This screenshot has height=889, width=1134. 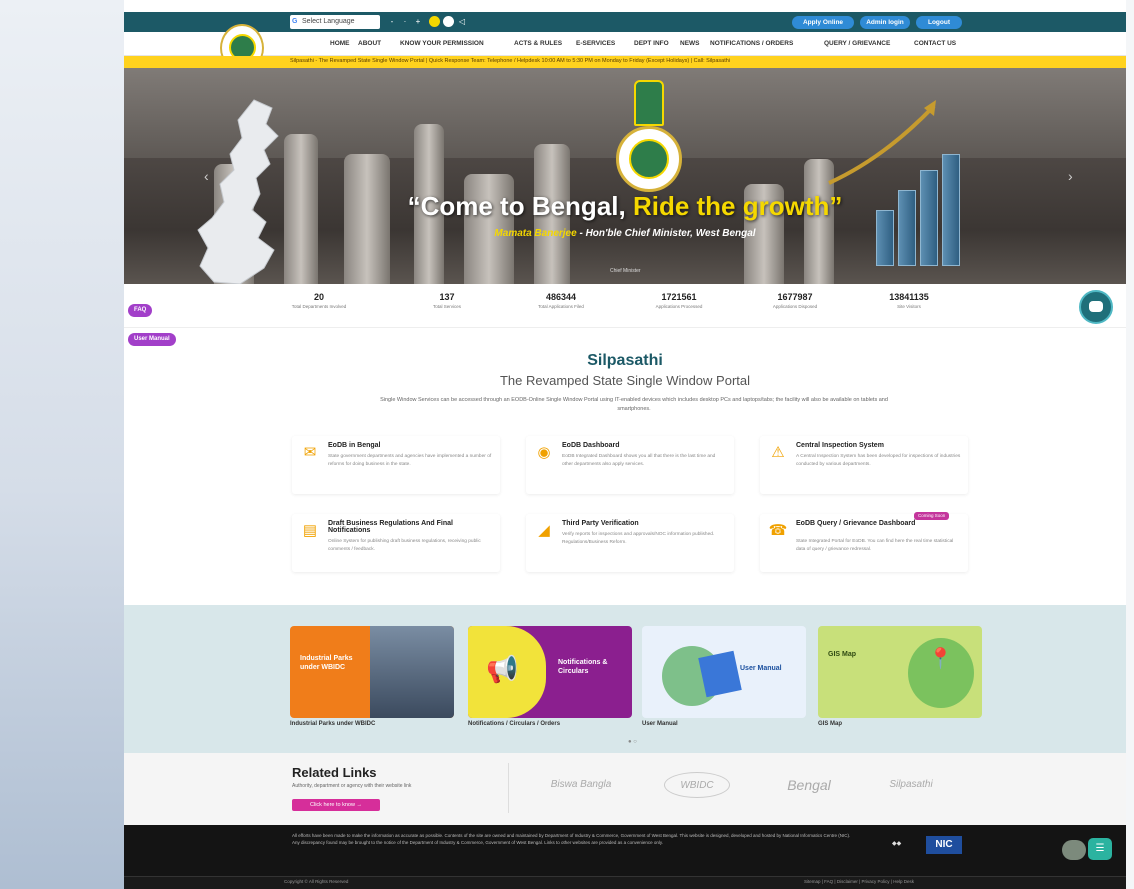 I want to click on carousel-next-icon: ›, so click(x=1070, y=176).